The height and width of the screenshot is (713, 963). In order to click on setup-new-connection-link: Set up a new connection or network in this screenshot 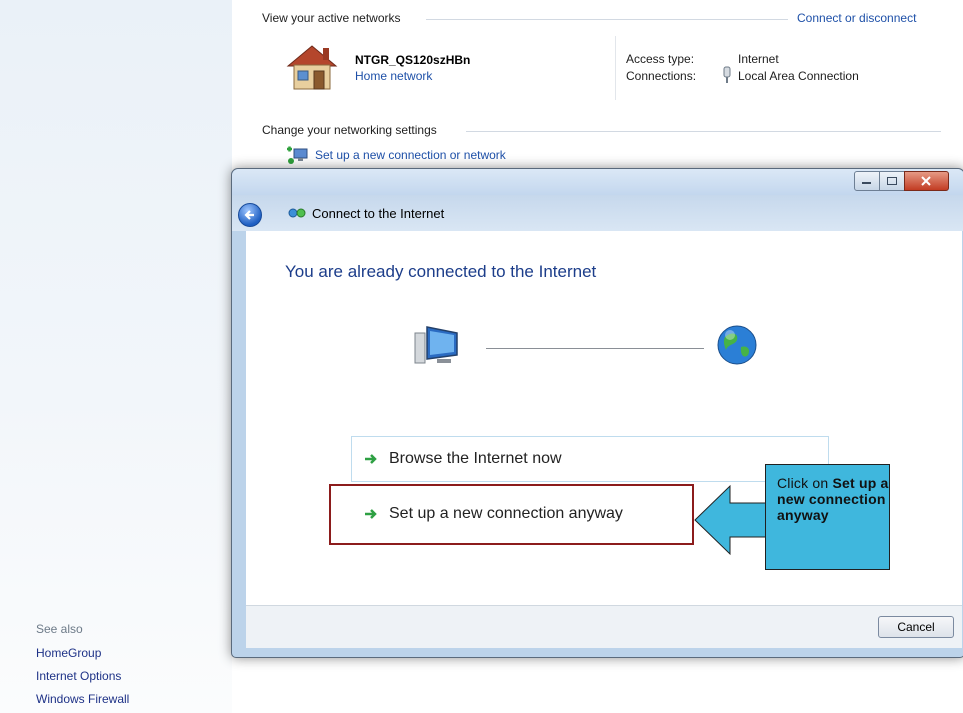, I will do `click(410, 155)`.